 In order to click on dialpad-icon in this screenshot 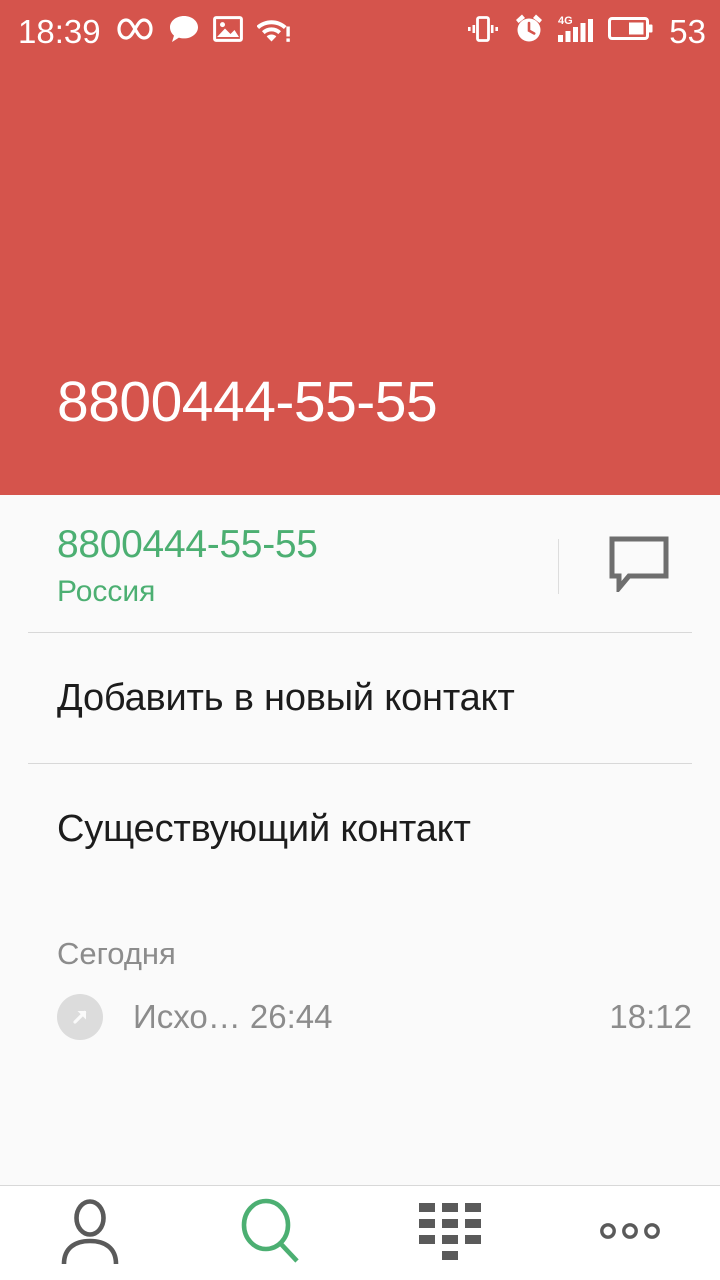, I will do `click(450, 1233)`.